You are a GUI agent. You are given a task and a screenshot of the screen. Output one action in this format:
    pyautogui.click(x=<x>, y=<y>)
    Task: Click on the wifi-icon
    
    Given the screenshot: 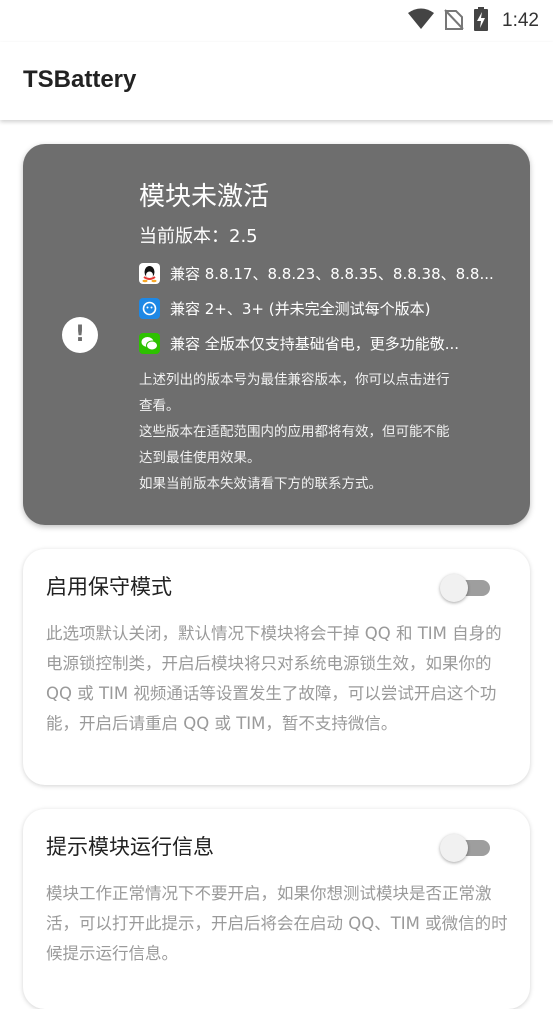 What is the action you would take?
    pyautogui.click(x=421, y=21)
    